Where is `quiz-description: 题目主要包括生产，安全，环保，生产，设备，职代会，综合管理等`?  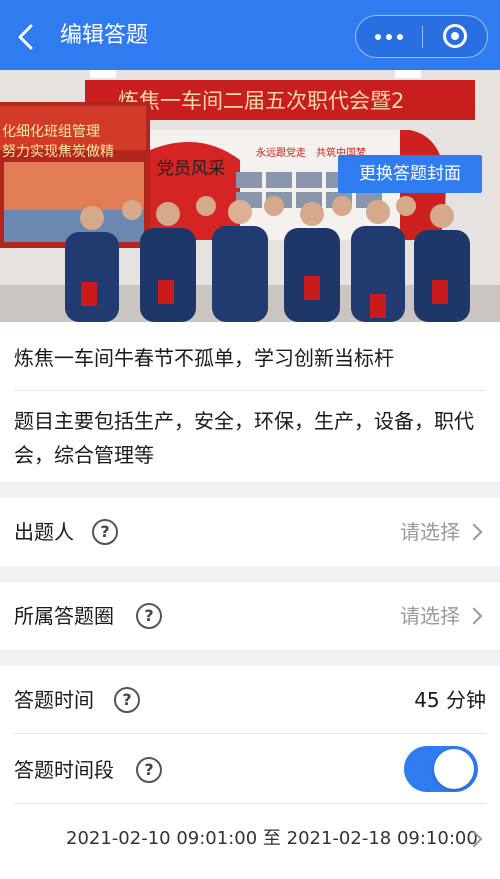 quiz-description: 题目主要包括生产，安全，环保，生产，设备，职代会，综合管理等 is located at coordinates (253, 438).